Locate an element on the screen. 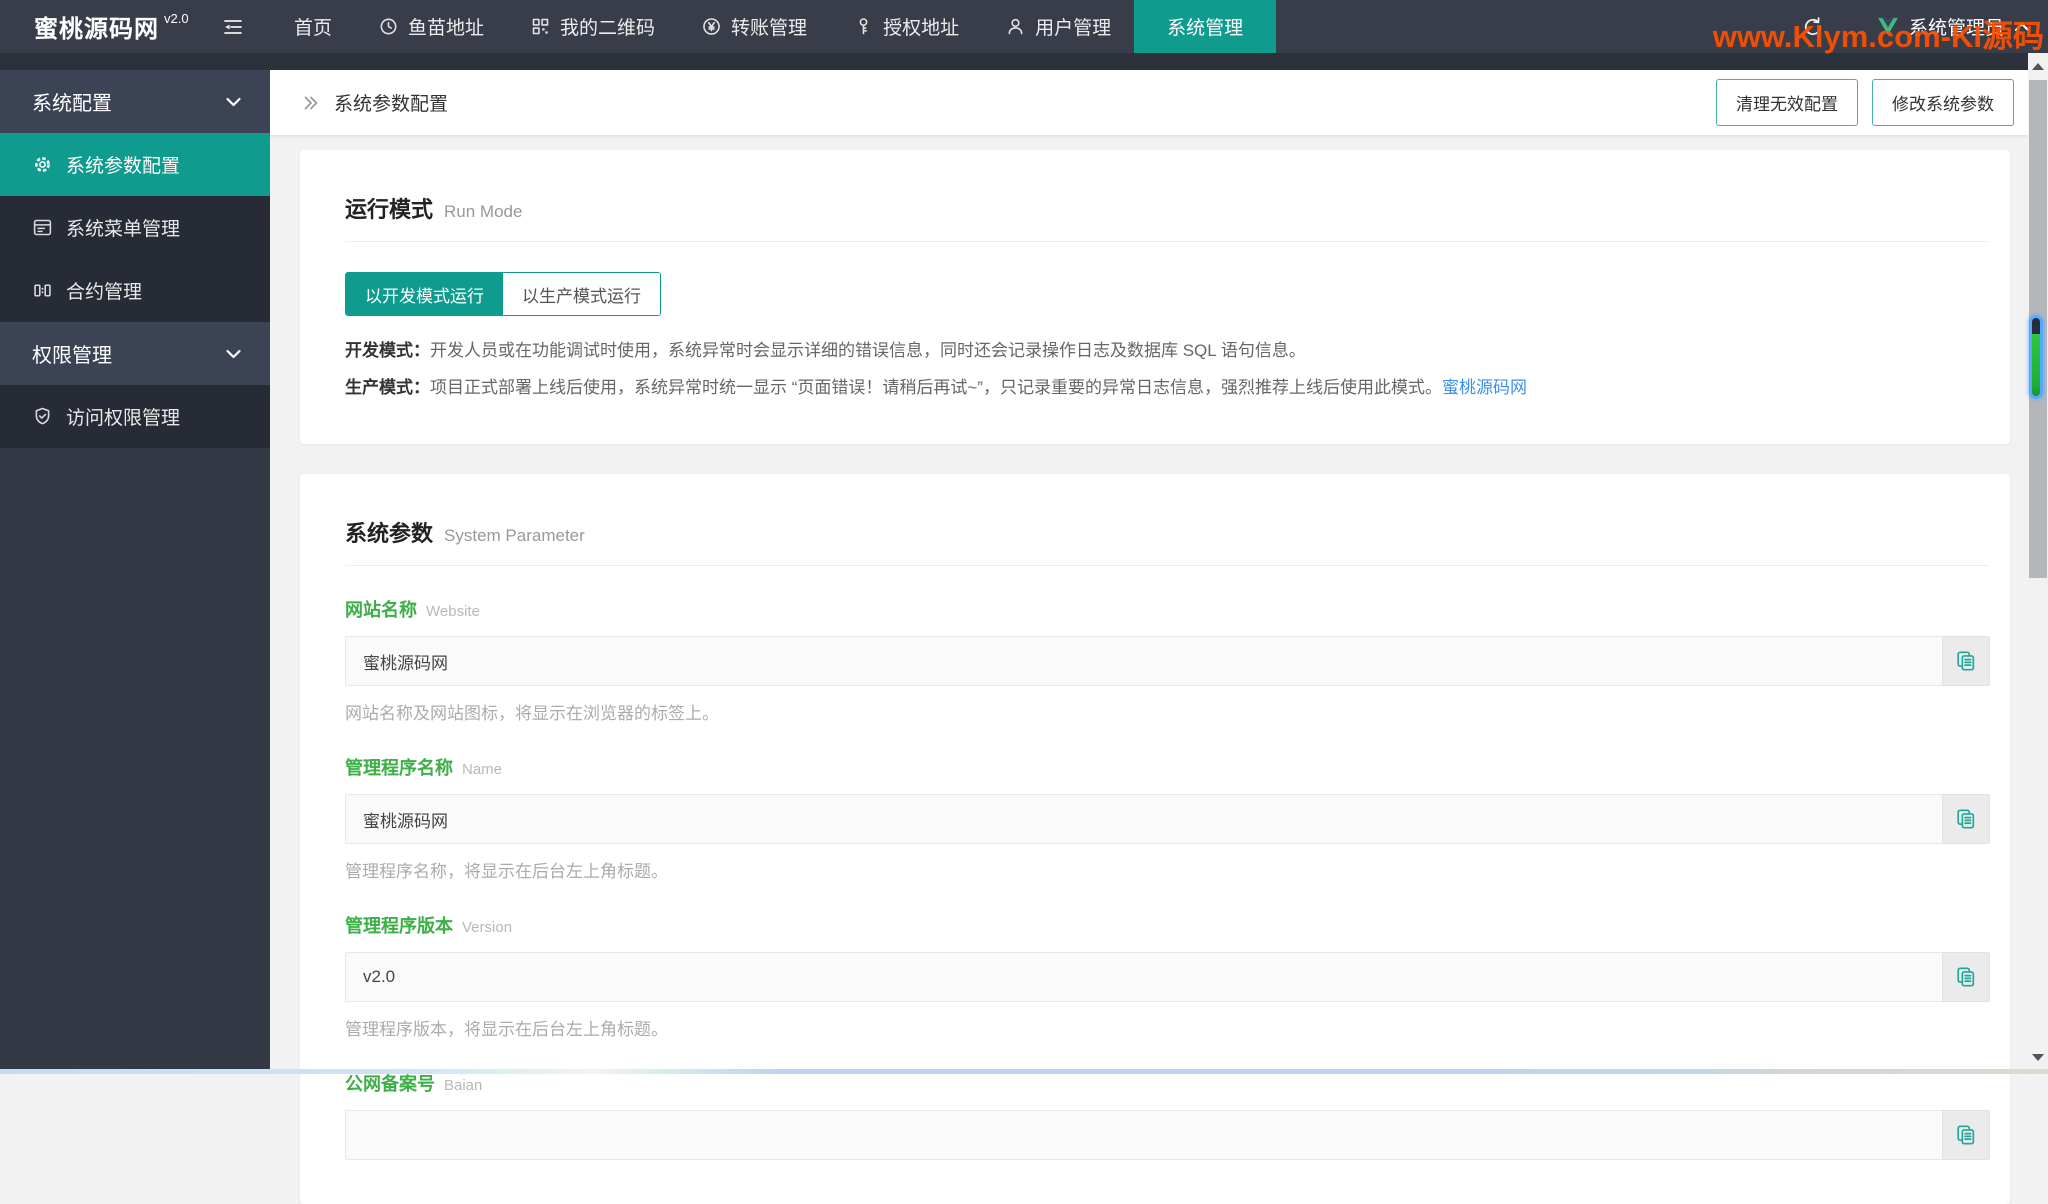 Image resolution: width=2048 pixels, height=1204 pixels. gear-icon is located at coordinates (42, 164).